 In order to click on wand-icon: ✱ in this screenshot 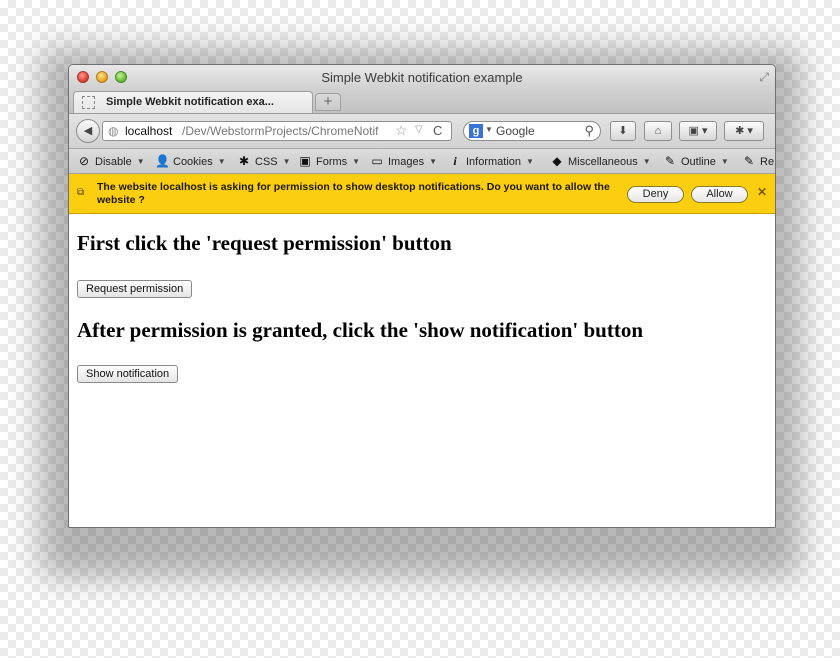, I will do `click(244, 161)`.